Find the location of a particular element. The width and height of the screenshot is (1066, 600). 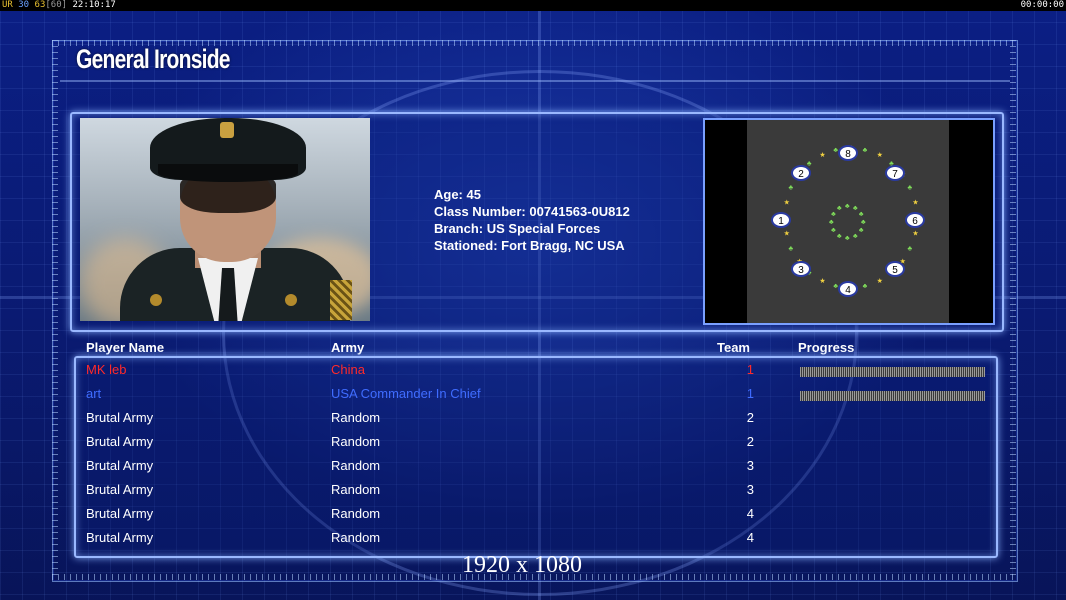

resolution-label: 1920 x 1080 is located at coordinates (522, 565).